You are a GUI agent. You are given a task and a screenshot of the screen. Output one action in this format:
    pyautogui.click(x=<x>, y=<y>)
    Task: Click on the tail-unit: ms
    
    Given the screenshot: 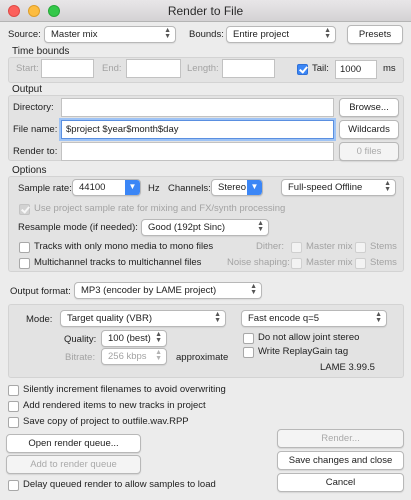 What is the action you would take?
    pyautogui.click(x=389, y=68)
    